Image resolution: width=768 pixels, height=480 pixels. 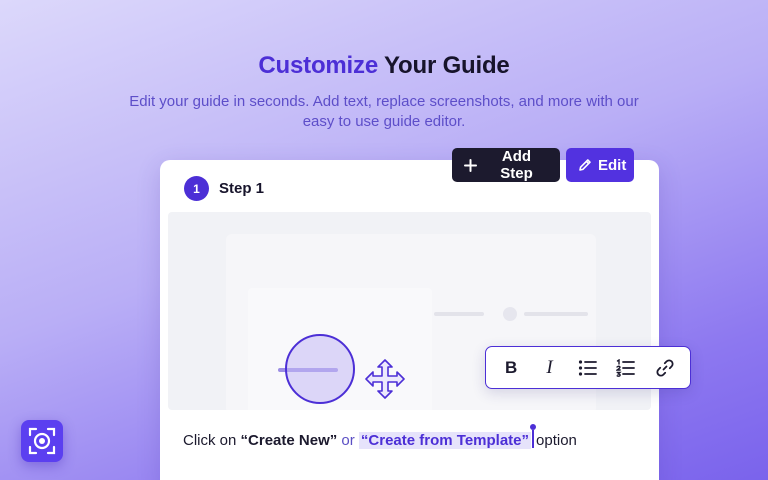 I want to click on page-title-rest: Your Guide, so click(x=443, y=65).